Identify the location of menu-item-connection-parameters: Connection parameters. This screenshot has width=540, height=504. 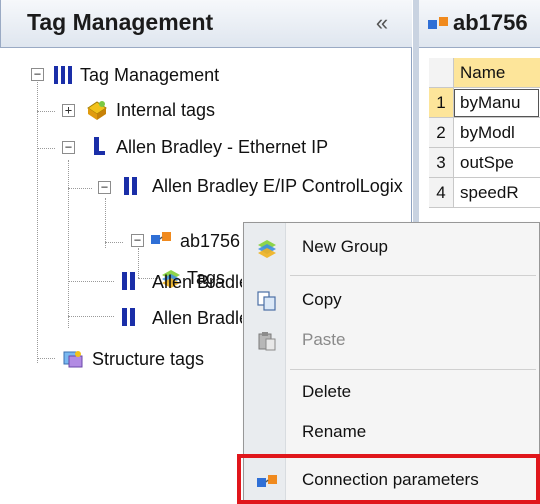
(392, 481).